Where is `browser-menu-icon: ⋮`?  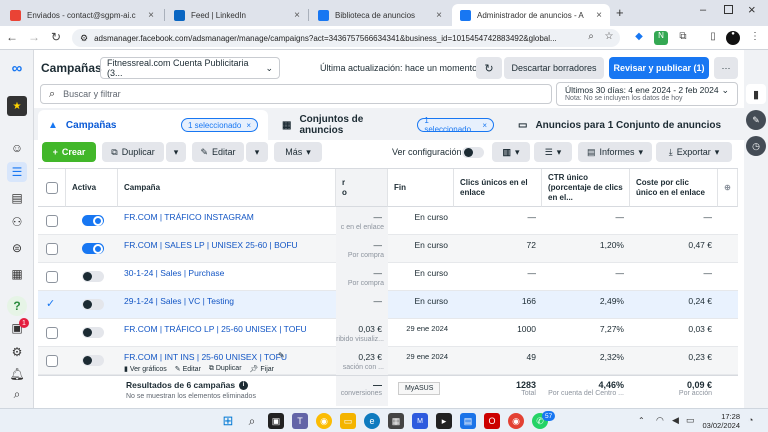 browser-menu-icon: ⋮ is located at coordinates (755, 38).